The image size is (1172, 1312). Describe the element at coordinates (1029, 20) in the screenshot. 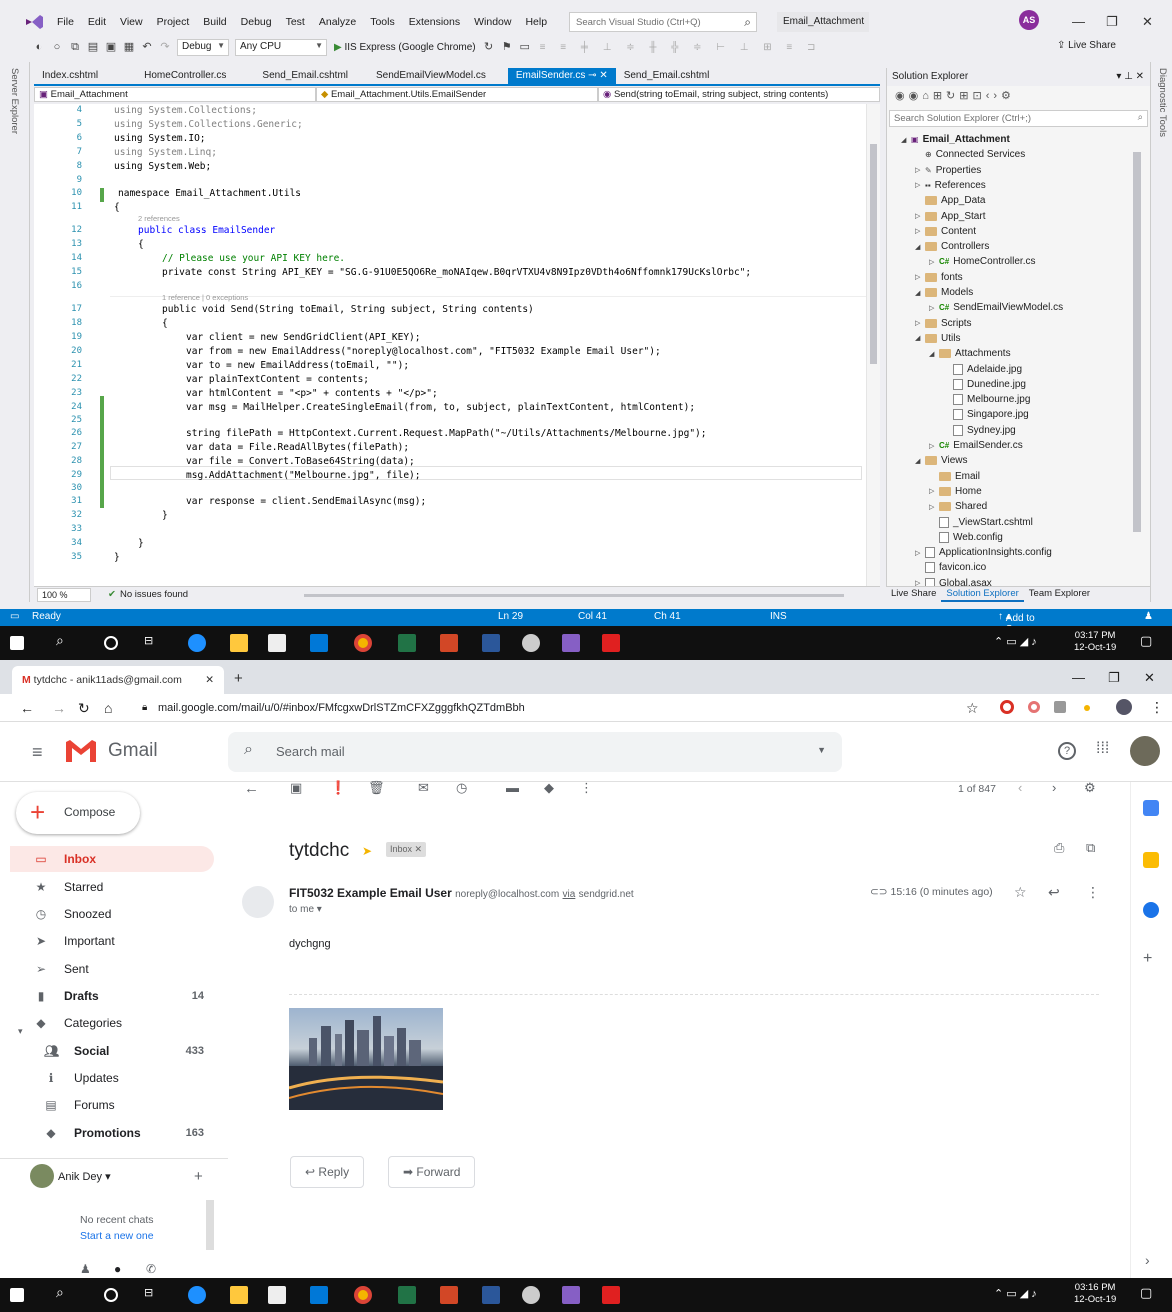

I see `user-avatar: AS` at that location.